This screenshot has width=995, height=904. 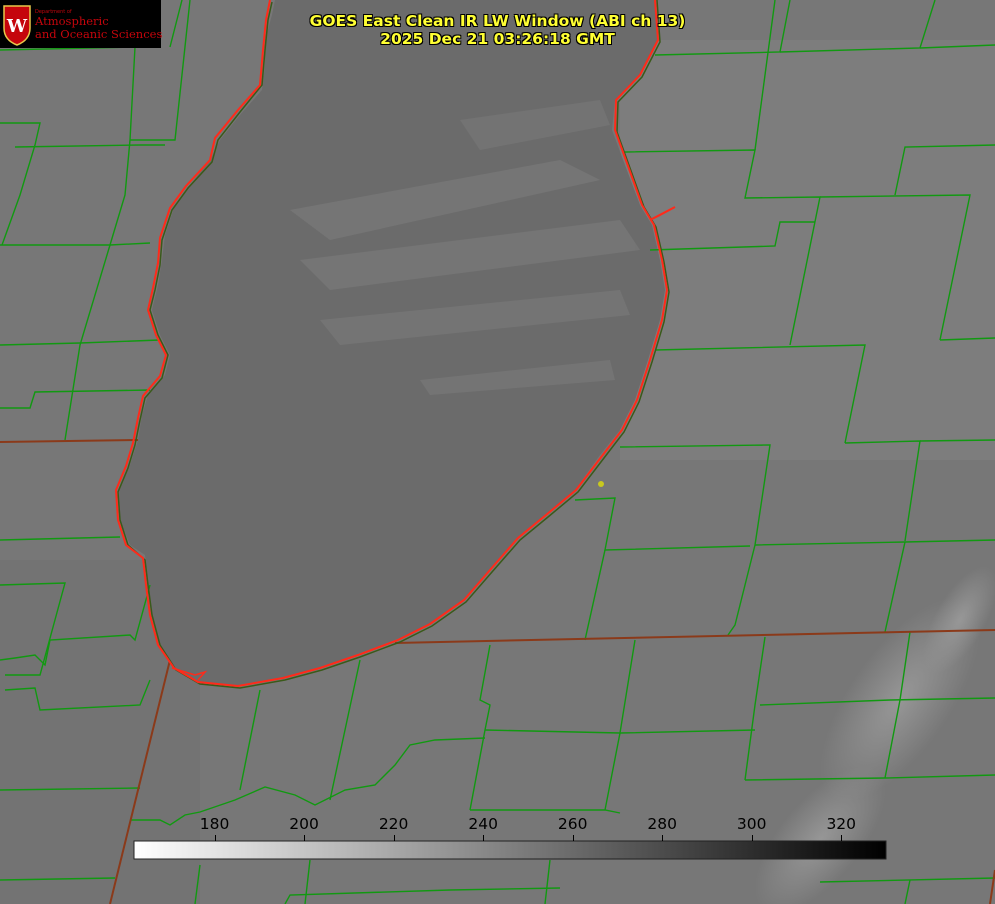 I want to click on station-marker, so click(x=601, y=484).